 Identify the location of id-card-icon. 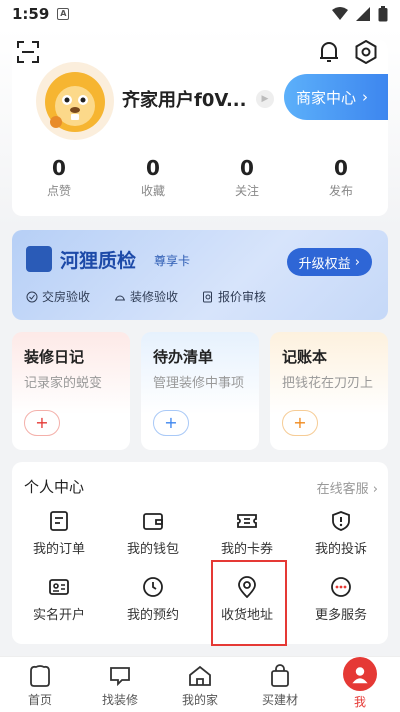
(59, 587).